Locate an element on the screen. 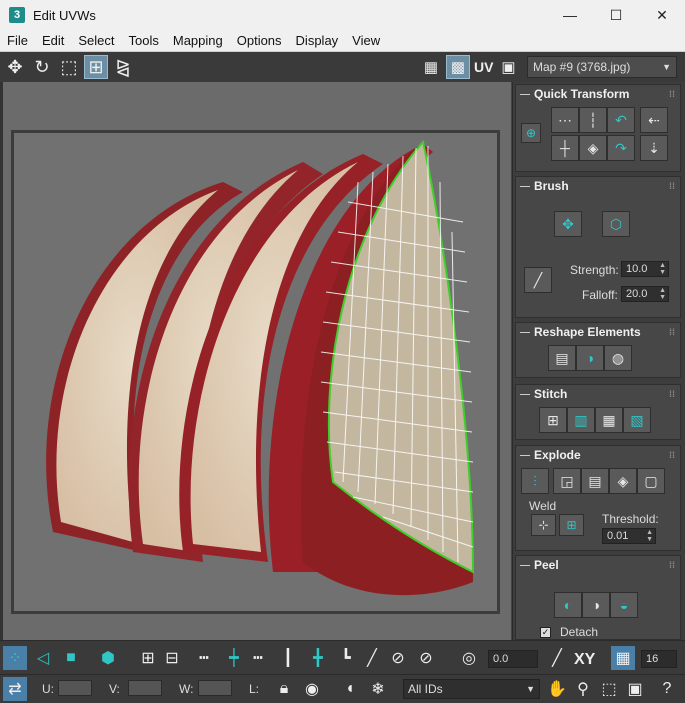  rotate-ccw-icon: ↶ is located at coordinates (621, 120).